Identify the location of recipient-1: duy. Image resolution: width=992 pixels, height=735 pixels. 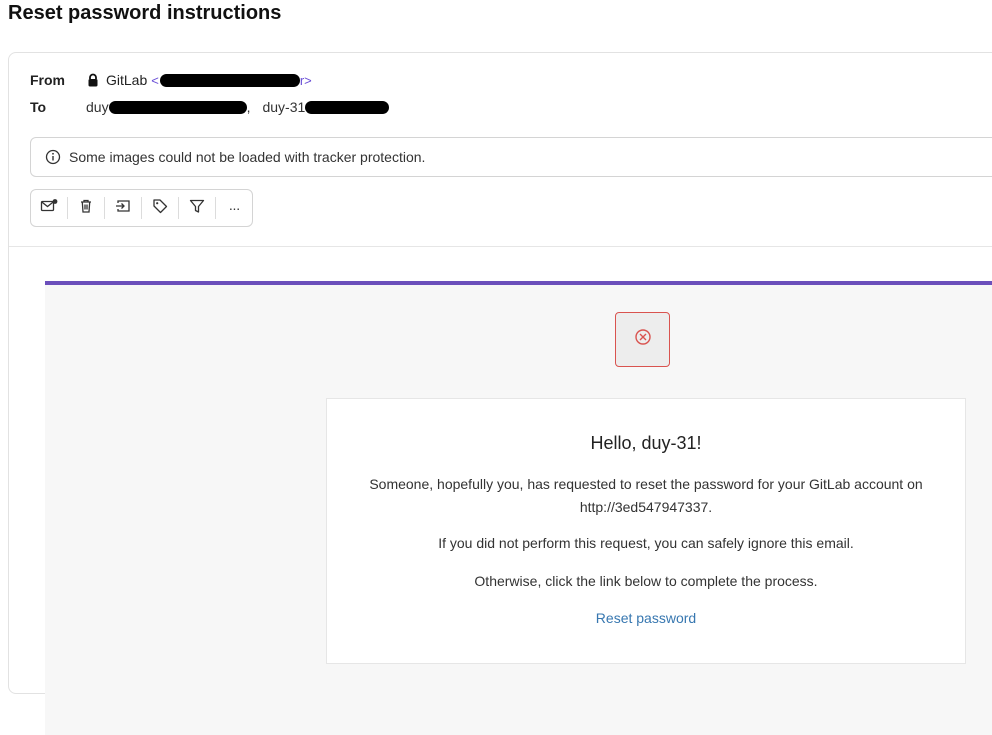
(97, 107).